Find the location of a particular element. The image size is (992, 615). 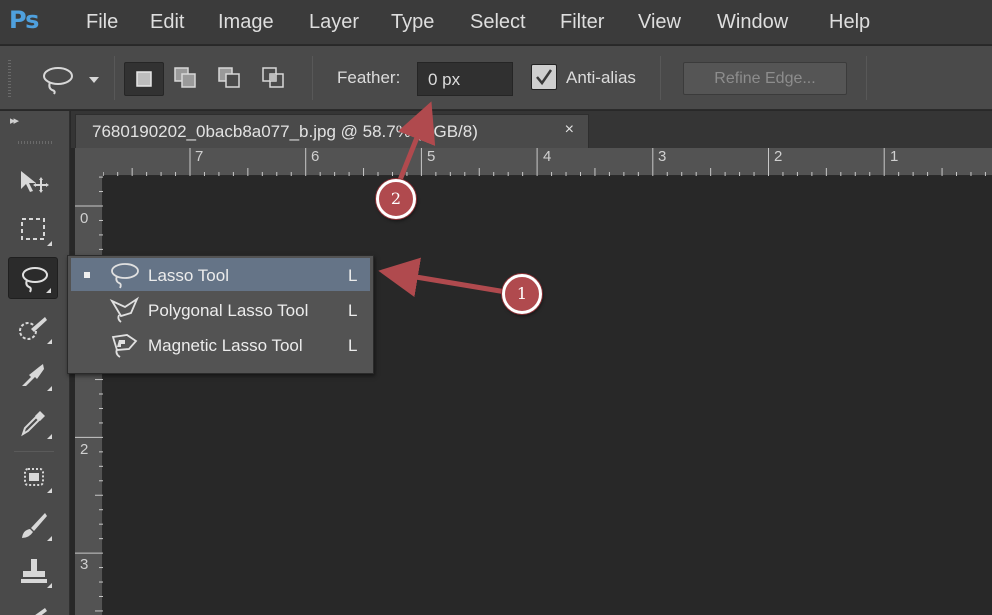

ruler-tick-label: 1 is located at coordinates (894, 156).